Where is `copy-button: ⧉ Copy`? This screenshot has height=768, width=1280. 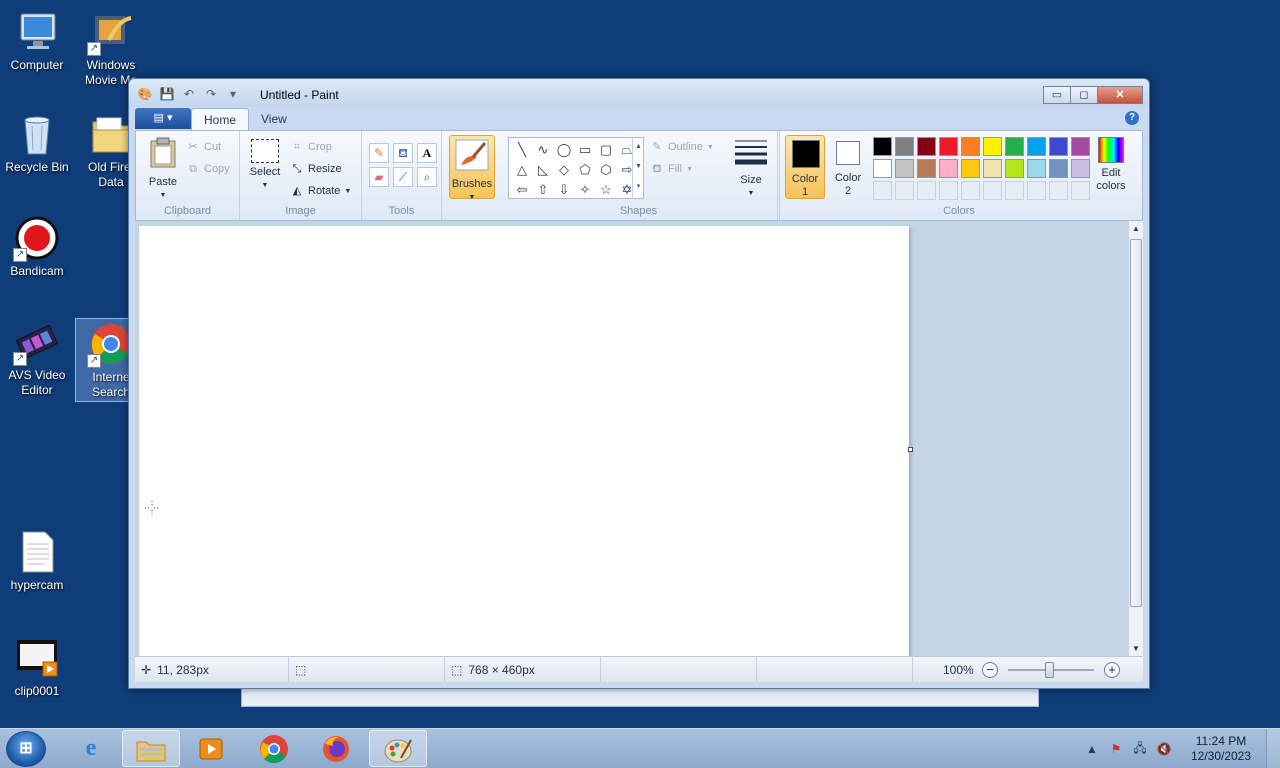 copy-button: ⧉ Copy is located at coordinates (208, 169).